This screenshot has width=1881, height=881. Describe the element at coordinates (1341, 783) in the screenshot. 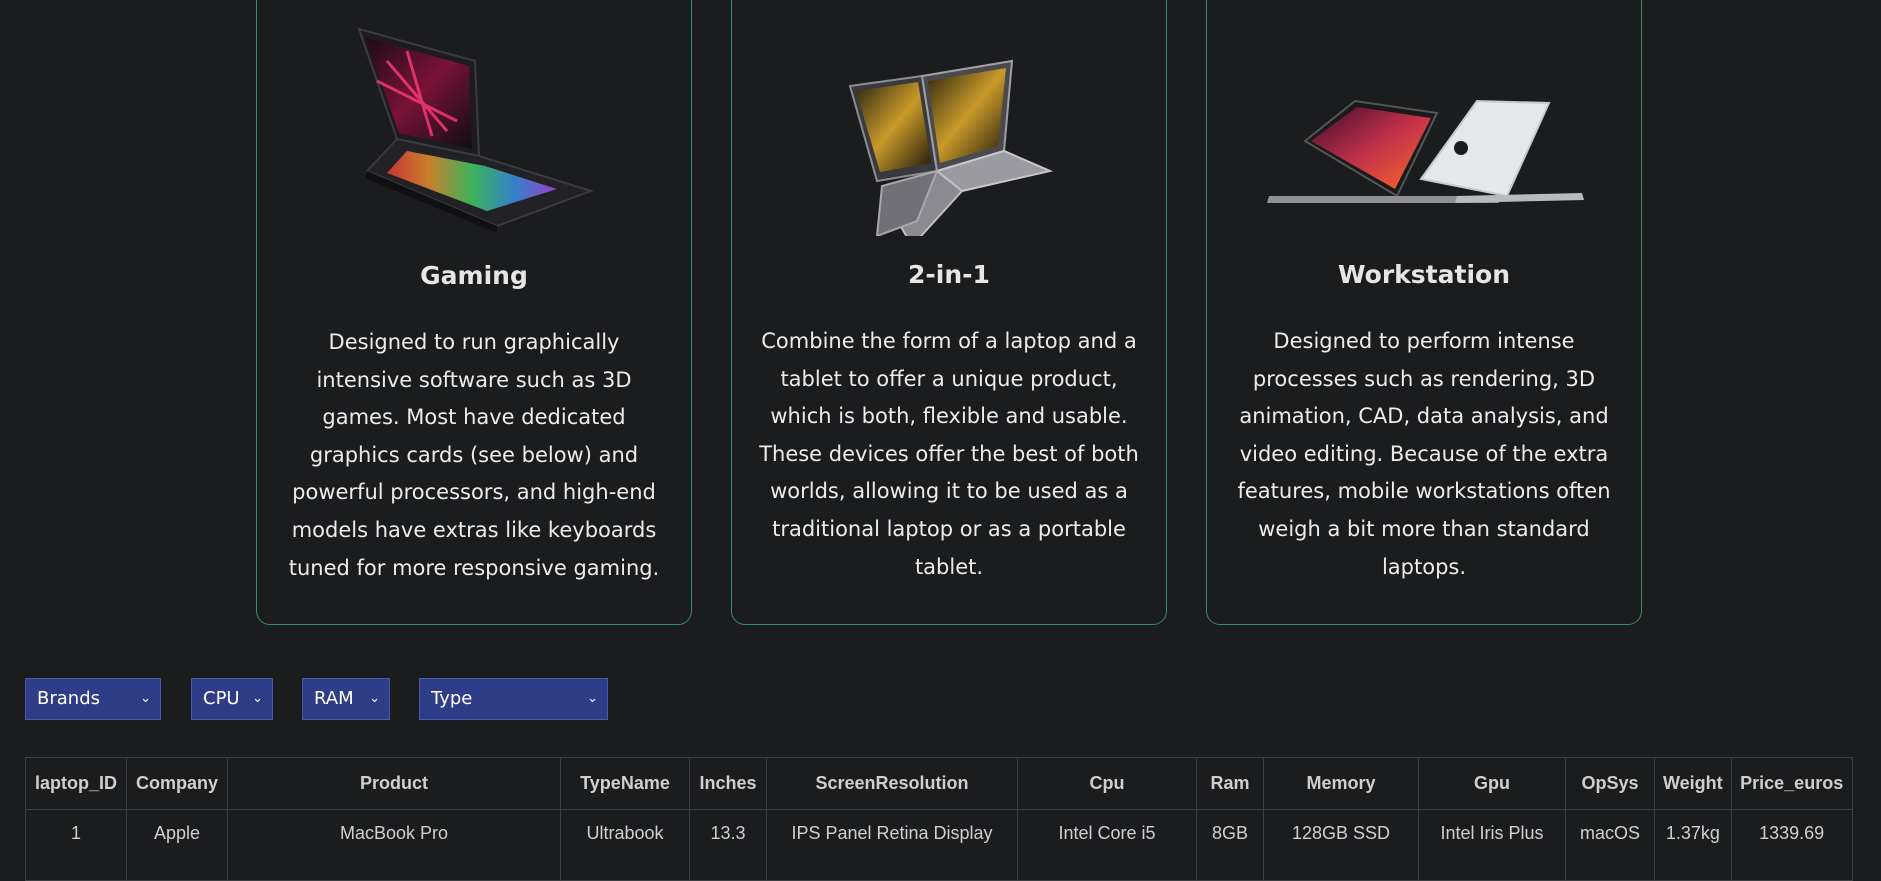

I see `column-header: Memory` at that location.